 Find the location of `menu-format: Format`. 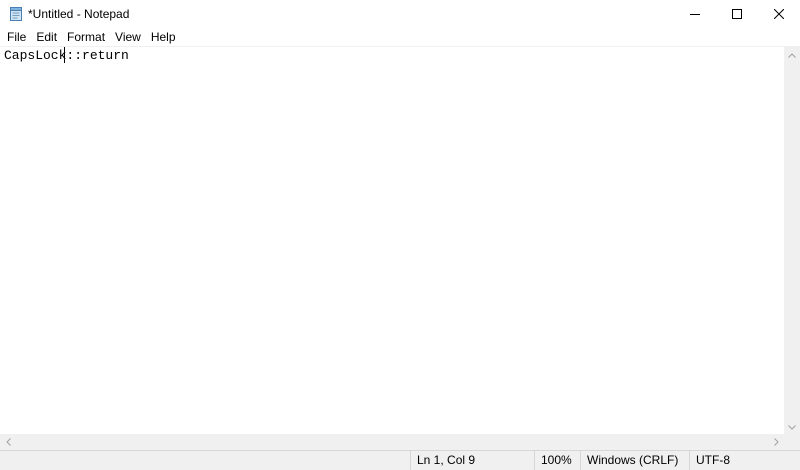

menu-format: Format is located at coordinates (86, 37).